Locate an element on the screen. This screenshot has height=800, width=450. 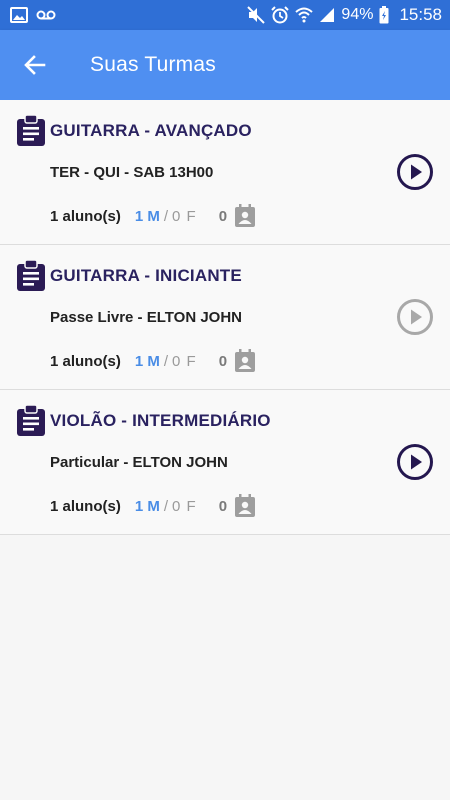
class-schedule: Particular - ELTON JOHN is located at coordinates (139, 462).